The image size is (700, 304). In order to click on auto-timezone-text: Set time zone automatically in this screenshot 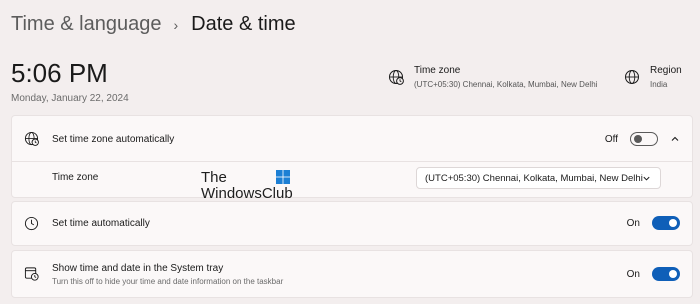, I will do `click(113, 139)`.